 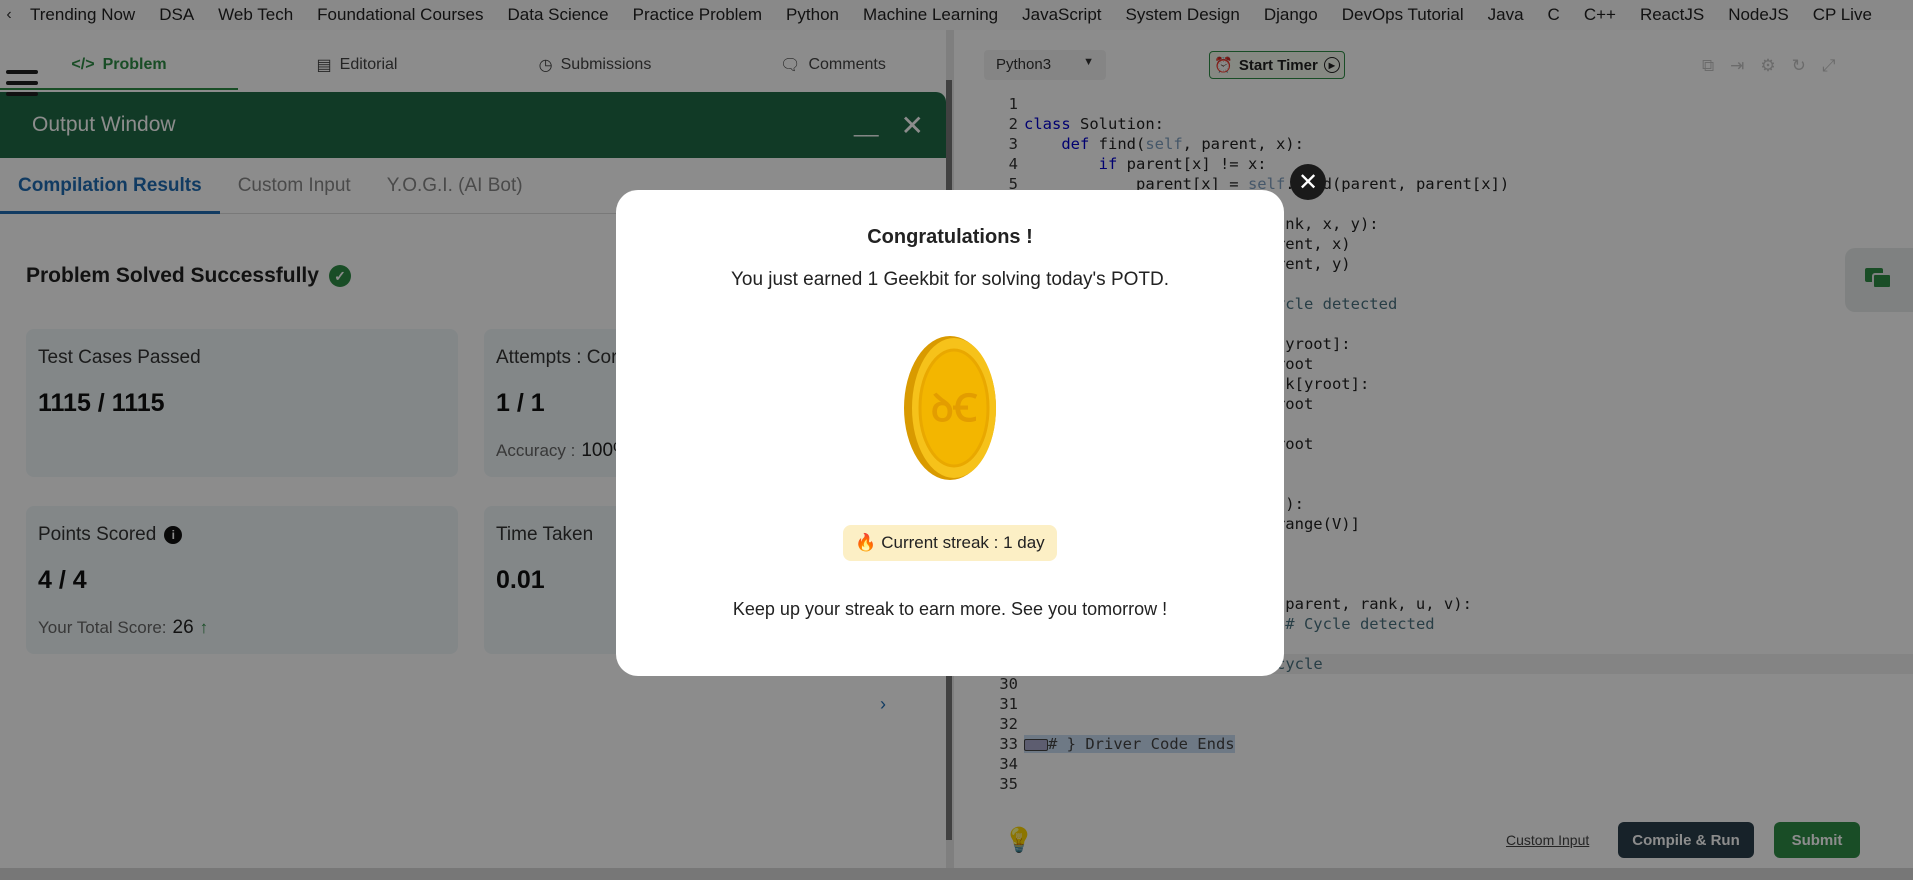 I want to click on streak-text: Current streak : 1 day, so click(x=963, y=542).